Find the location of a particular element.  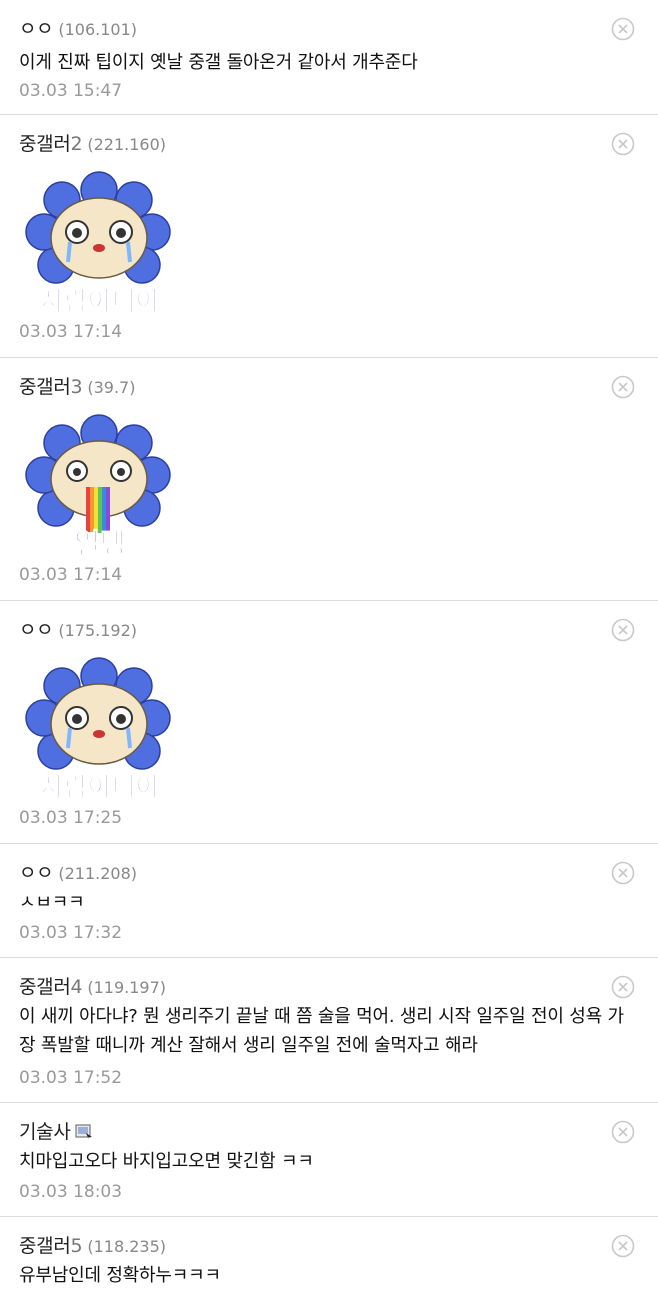

comment-ip: (119.197) is located at coordinates (126, 987).